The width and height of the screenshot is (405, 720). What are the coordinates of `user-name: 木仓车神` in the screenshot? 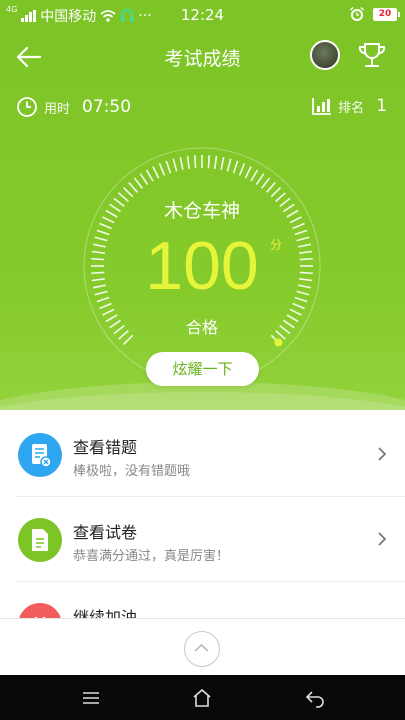 It's located at (201, 211).